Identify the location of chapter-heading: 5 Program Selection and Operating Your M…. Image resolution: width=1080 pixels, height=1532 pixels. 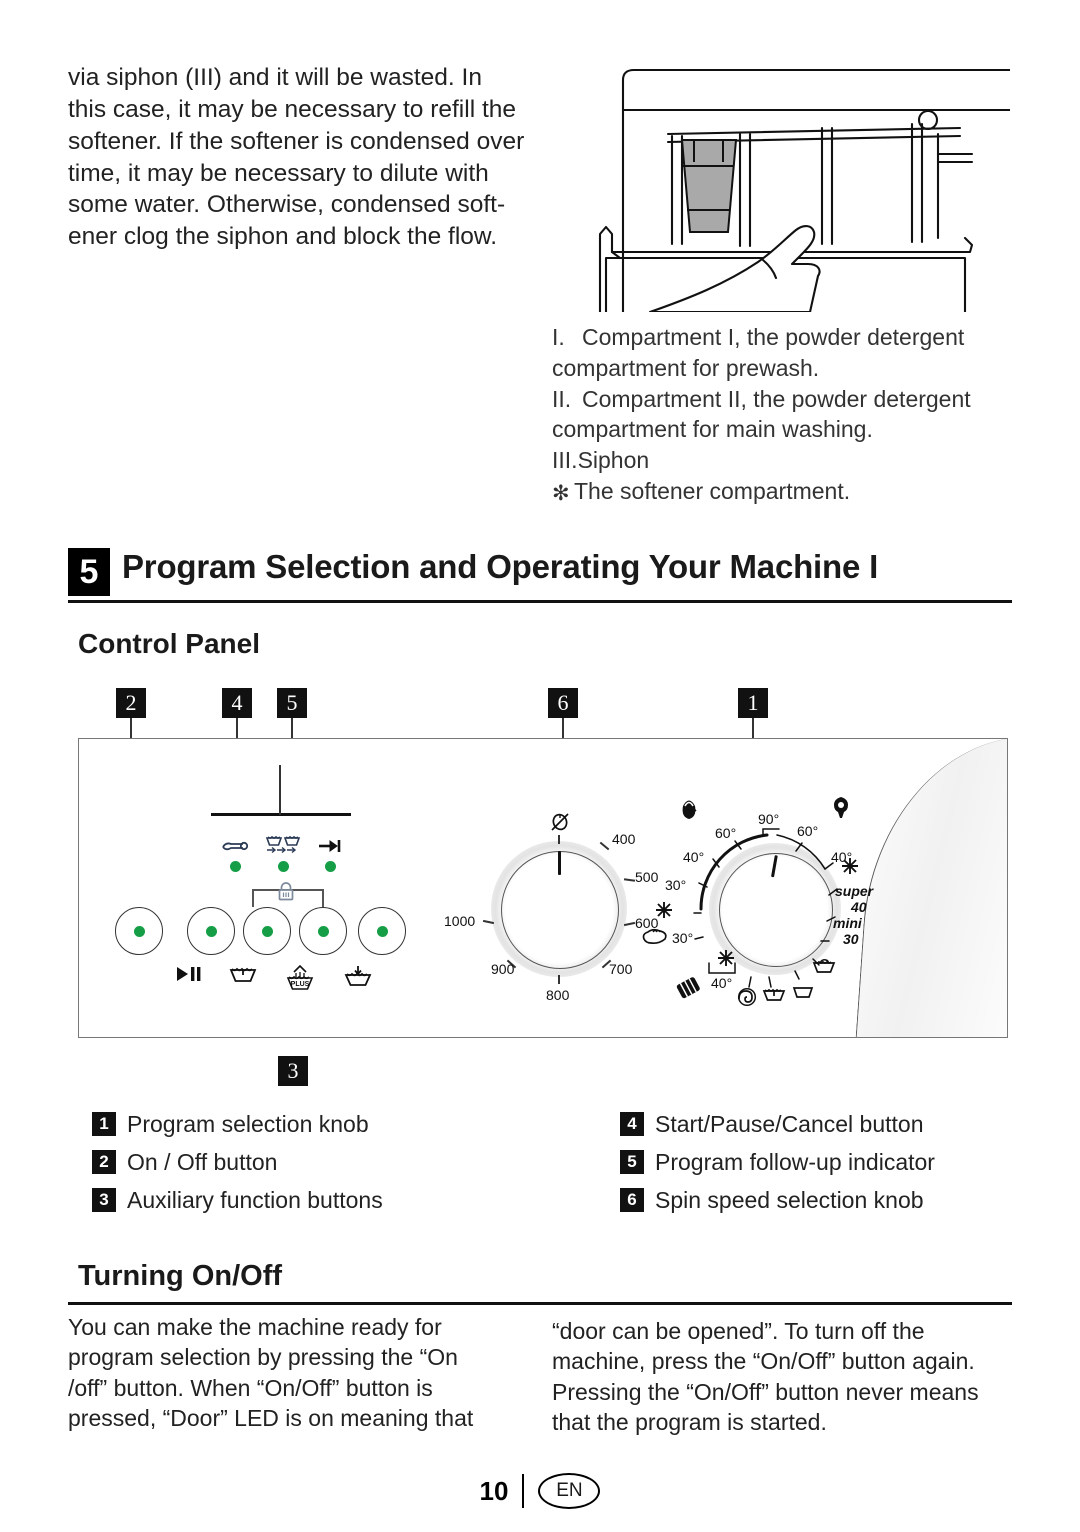
(540, 578).